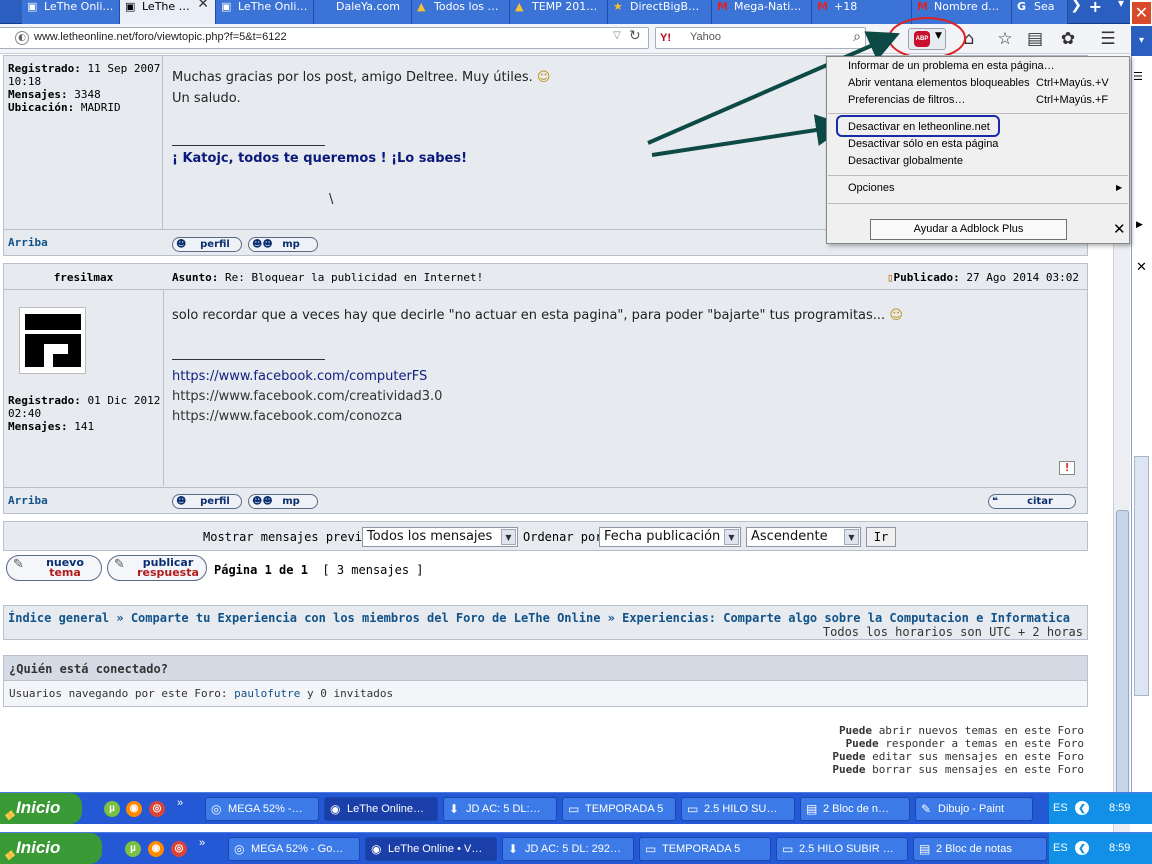 The height and width of the screenshot is (864, 1152). Describe the element at coordinates (1122, 660) in the screenshot. I see `scroll-thumb` at that location.